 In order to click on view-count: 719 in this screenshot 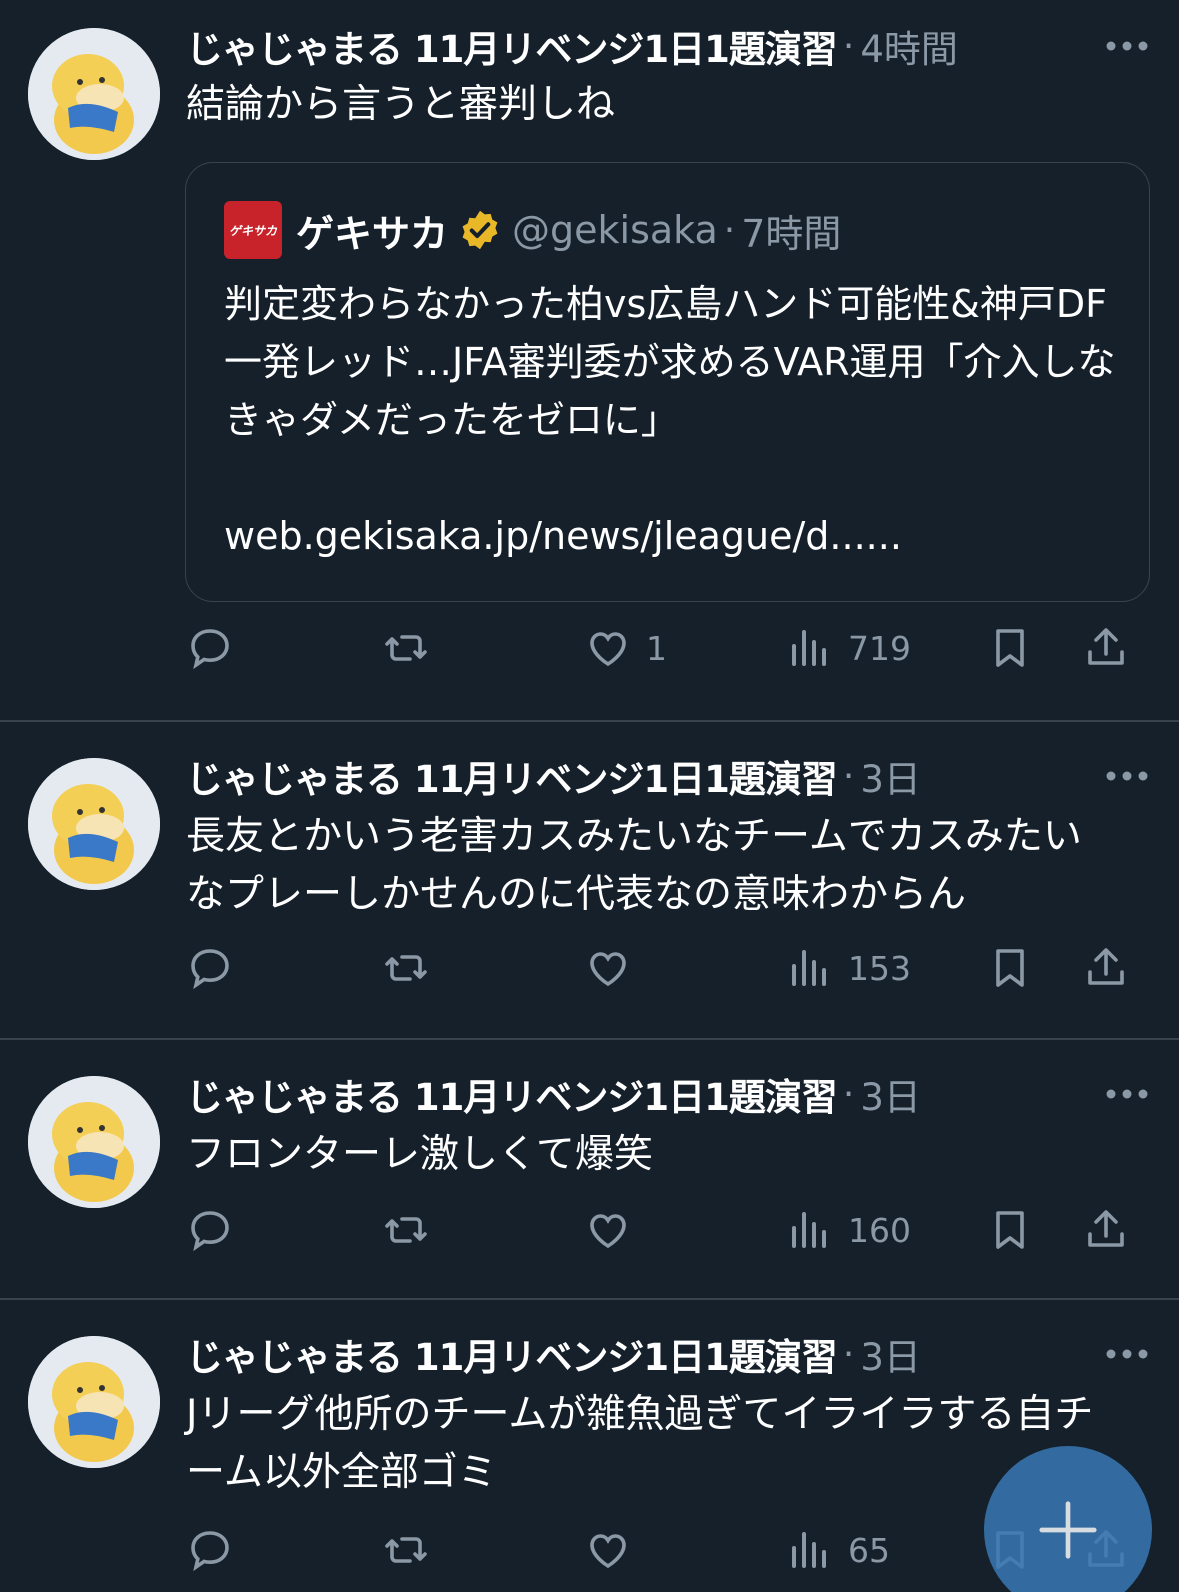, I will do `click(879, 648)`.